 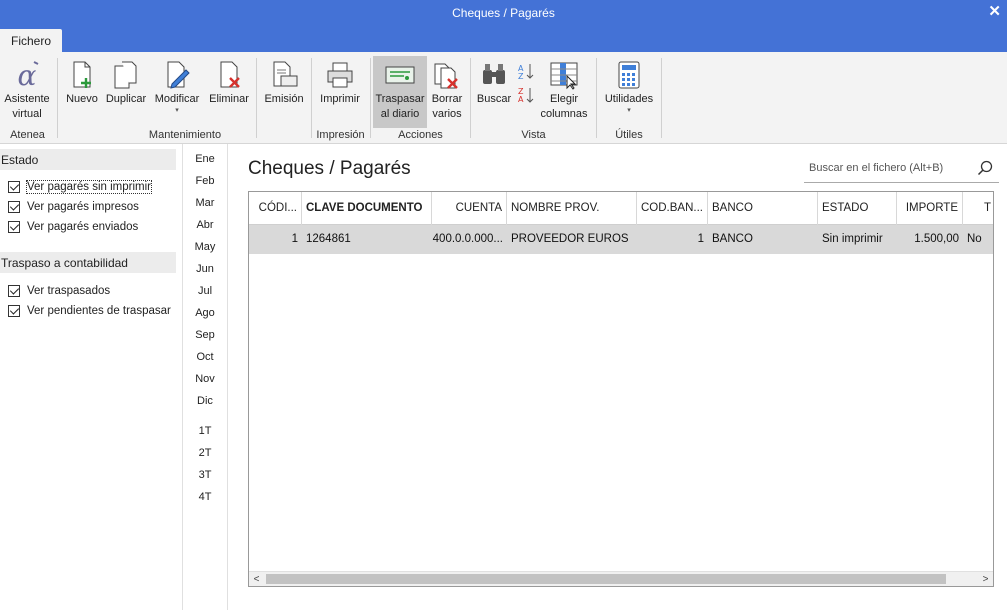 What do you see at coordinates (857, 208) in the screenshot?
I see `column-header-estado: ESTADO` at bounding box center [857, 208].